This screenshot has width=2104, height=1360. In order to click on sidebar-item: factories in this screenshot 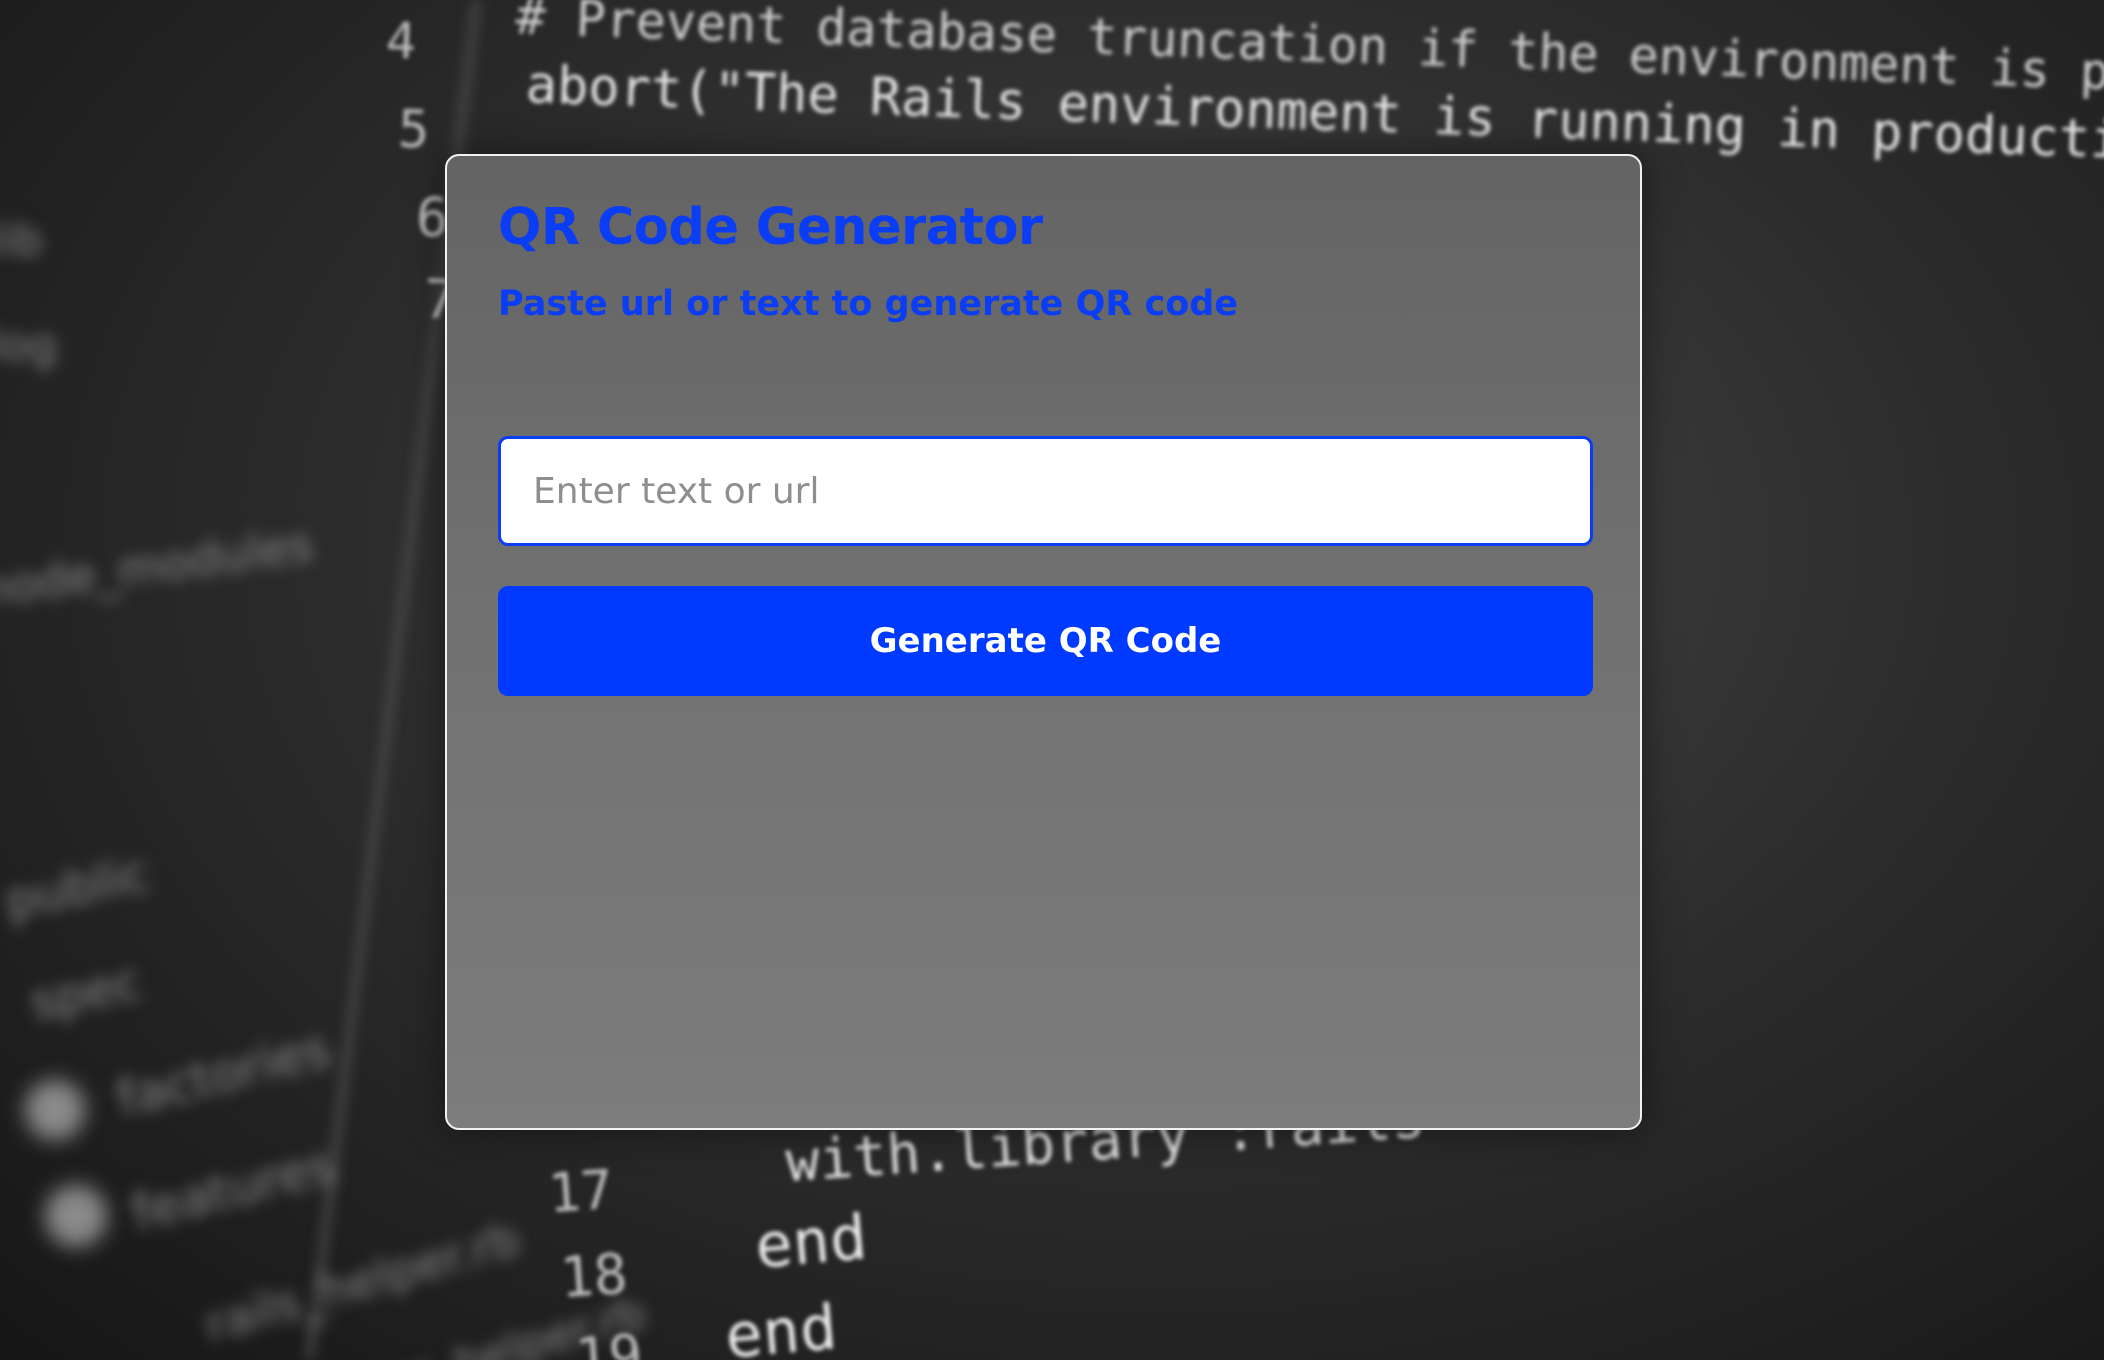, I will do `click(223, 1074)`.